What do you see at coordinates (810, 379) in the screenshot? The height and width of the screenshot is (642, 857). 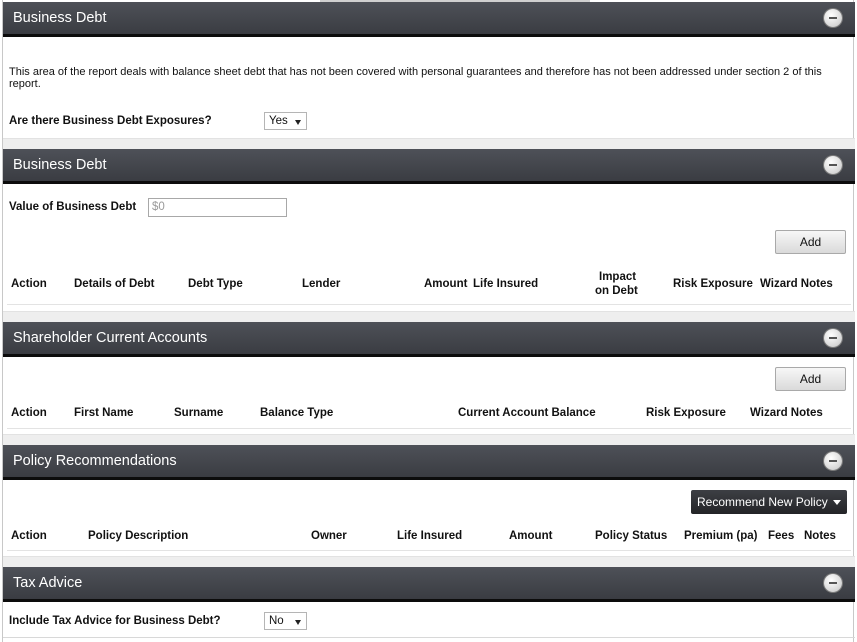 I see `add-shareholder-button: Add` at bounding box center [810, 379].